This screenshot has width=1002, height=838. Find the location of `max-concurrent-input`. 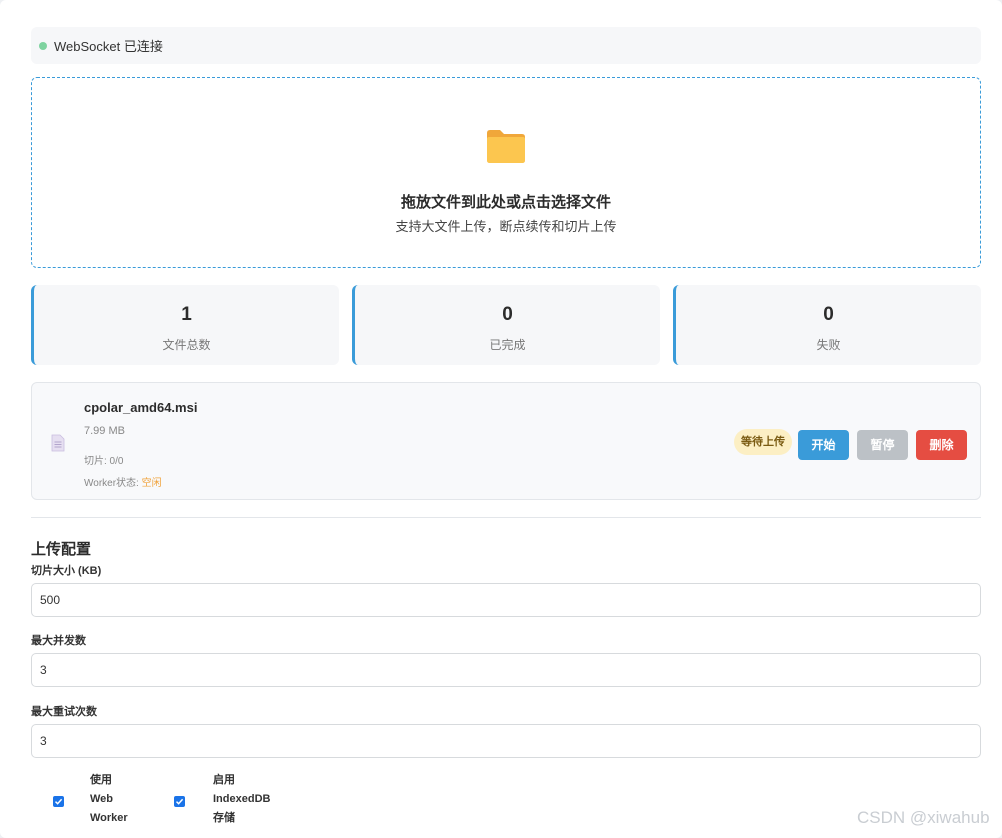

max-concurrent-input is located at coordinates (506, 670).